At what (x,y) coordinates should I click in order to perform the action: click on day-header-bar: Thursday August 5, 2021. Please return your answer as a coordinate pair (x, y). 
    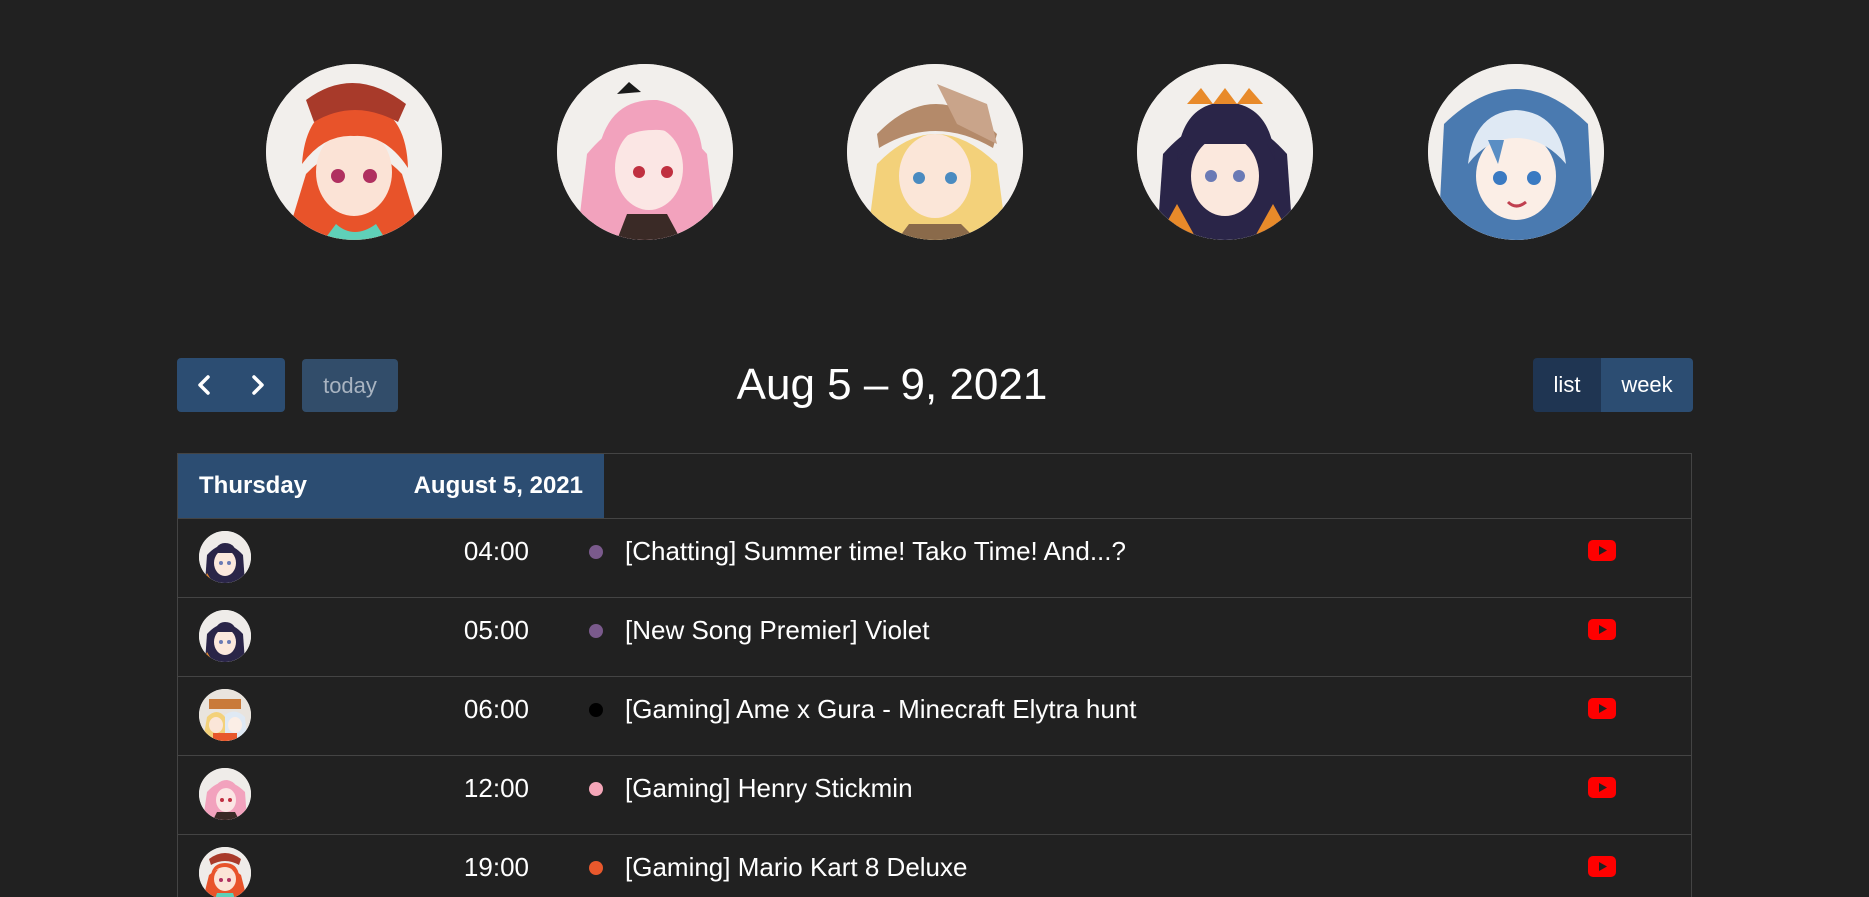
    Looking at the image, I should click on (391, 486).